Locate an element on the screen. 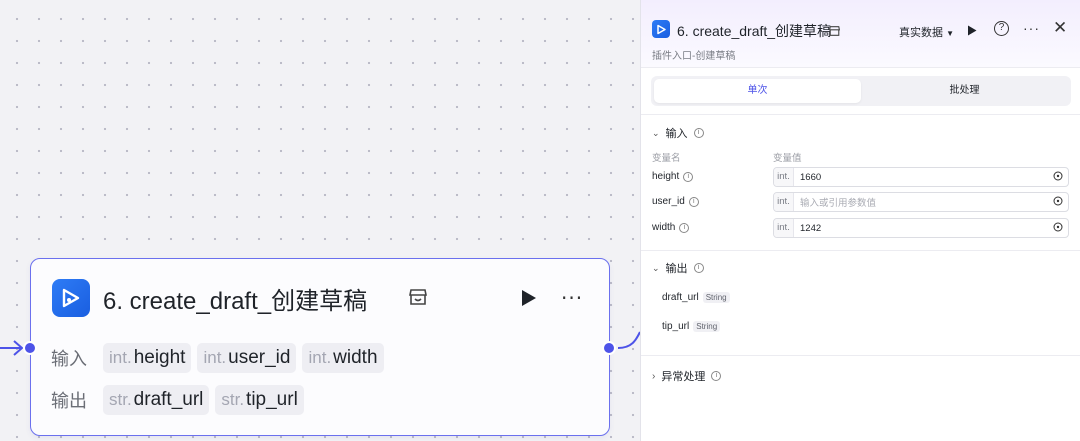 Image resolution: width=1080 pixels, height=441 pixels. run-icon is located at coordinates (972, 32).